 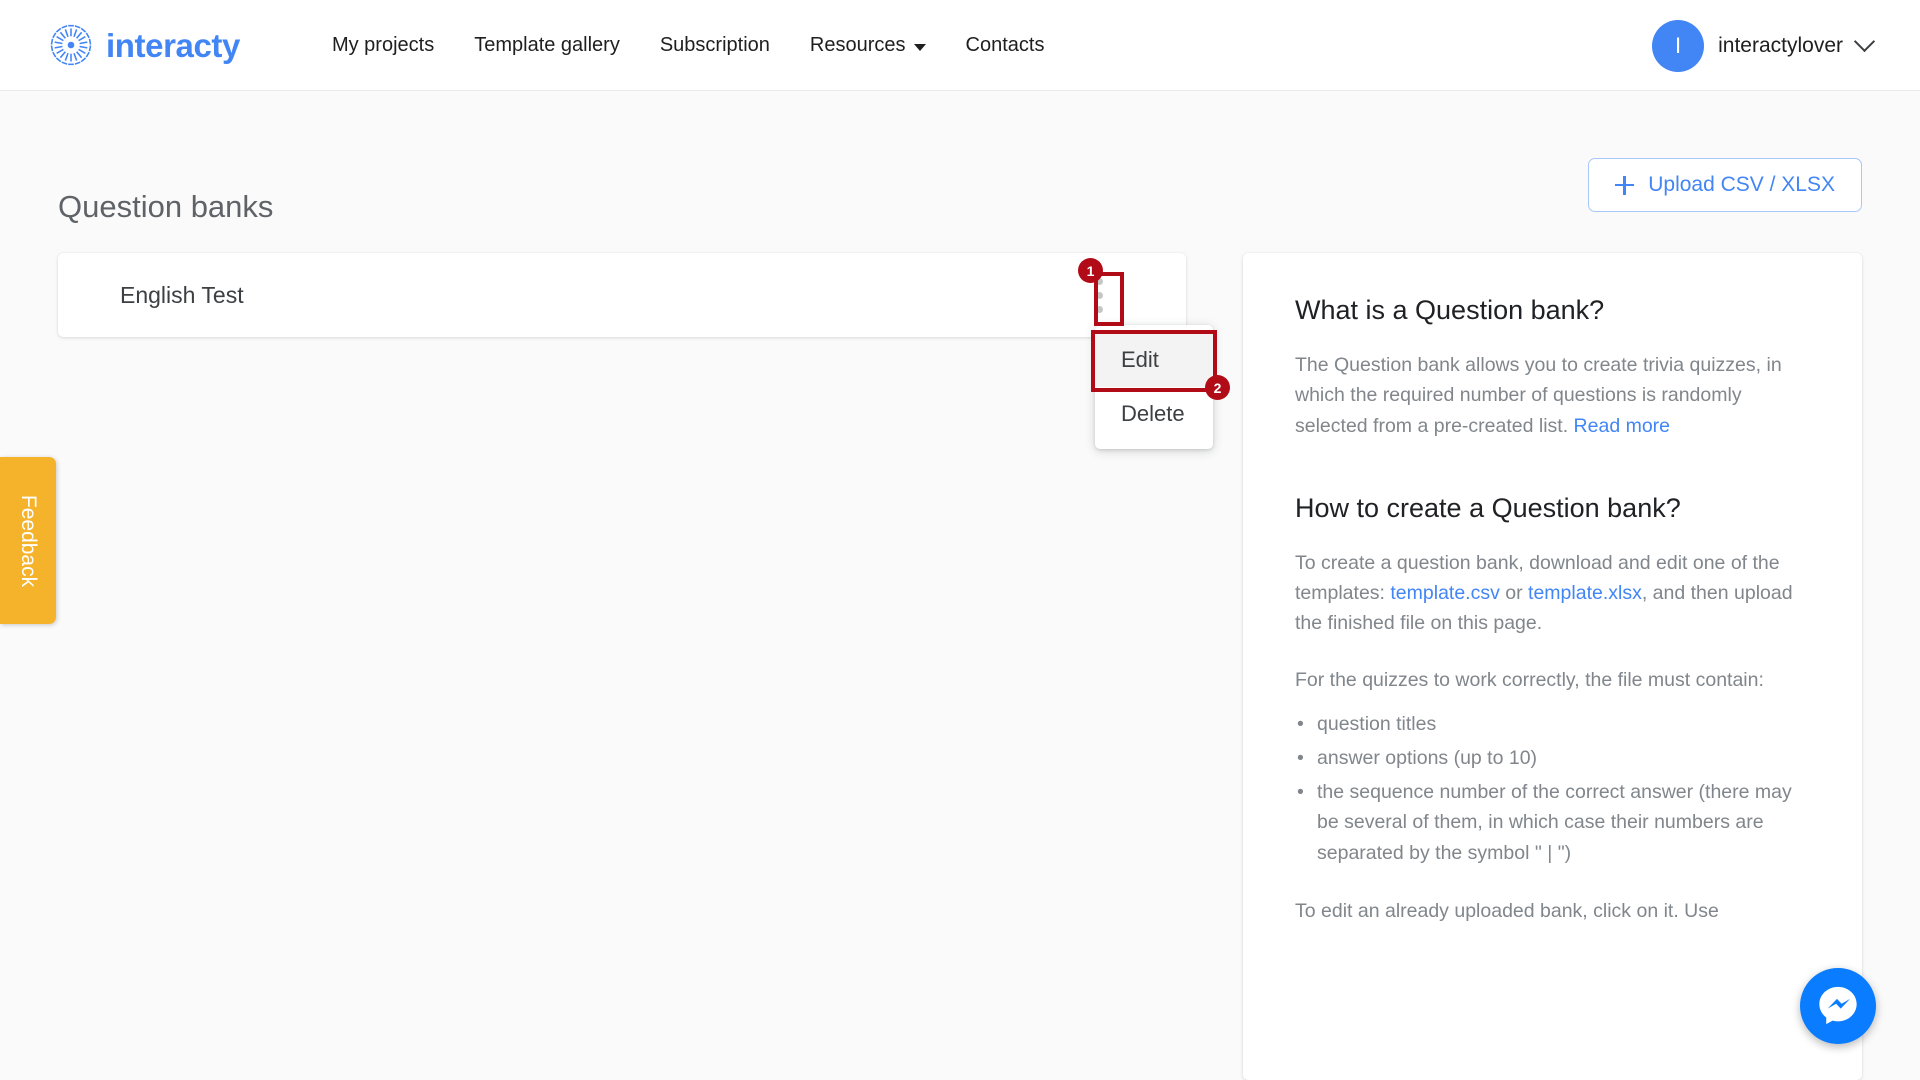 What do you see at coordinates (1864, 41) in the screenshot?
I see `chevron-down-icon` at bounding box center [1864, 41].